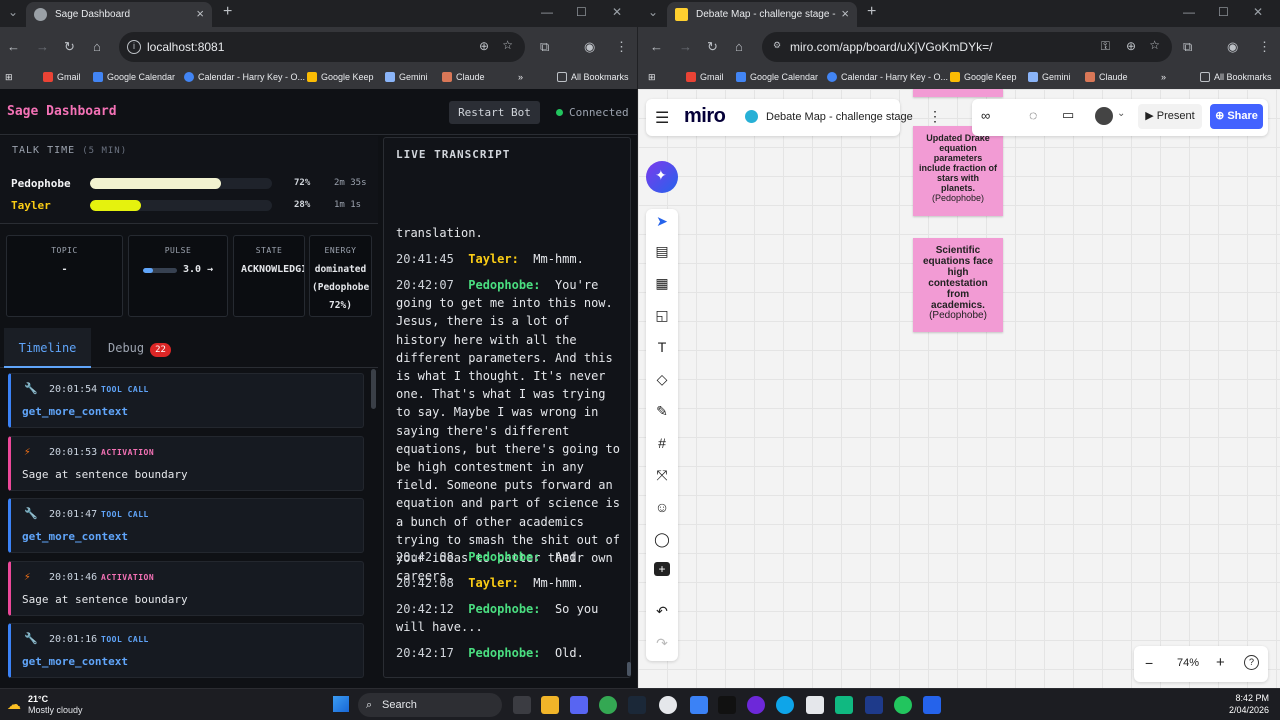  What do you see at coordinates (932, 705) in the screenshot?
I see `vscode-icon` at bounding box center [932, 705].